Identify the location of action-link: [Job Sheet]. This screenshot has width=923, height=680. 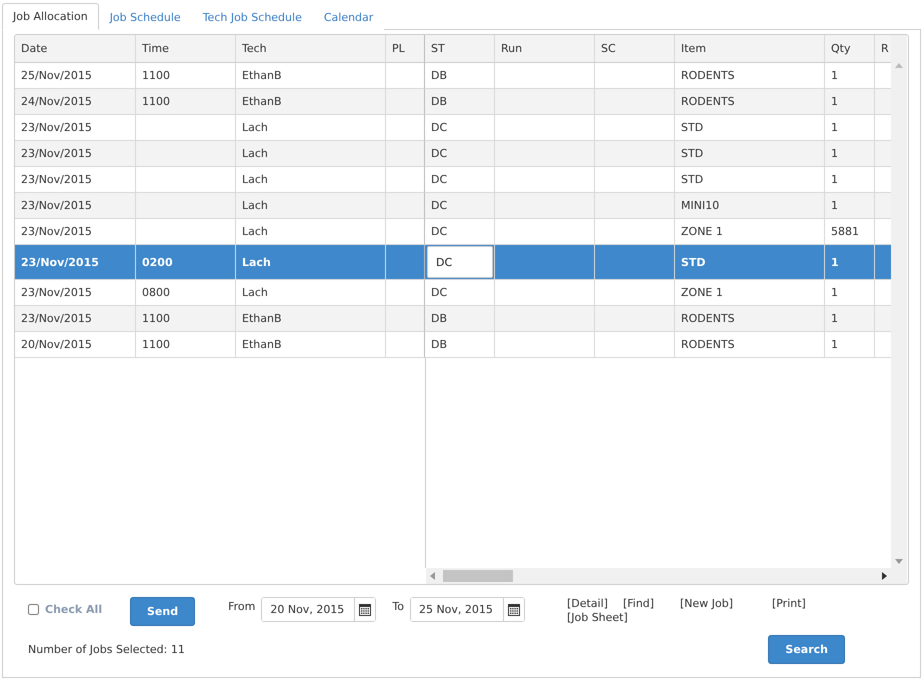
(606, 617).